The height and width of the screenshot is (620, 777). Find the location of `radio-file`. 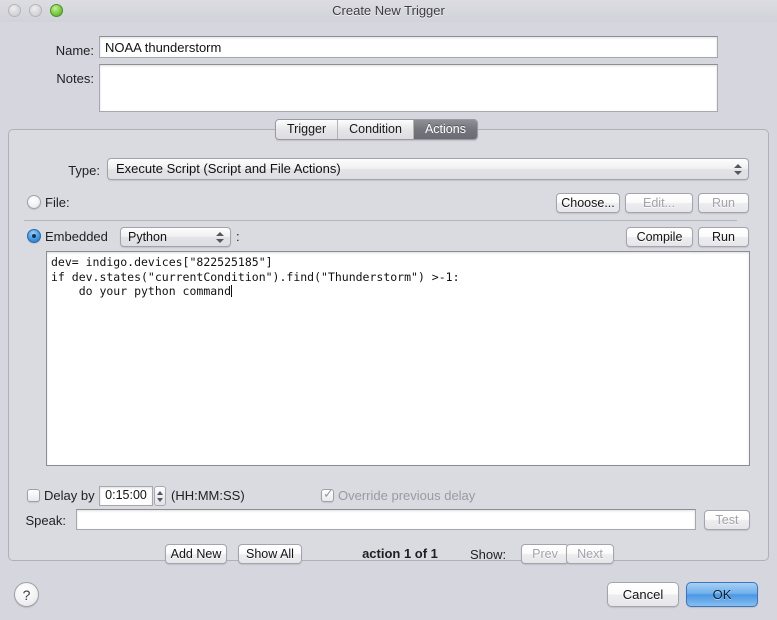

radio-file is located at coordinates (34, 202).